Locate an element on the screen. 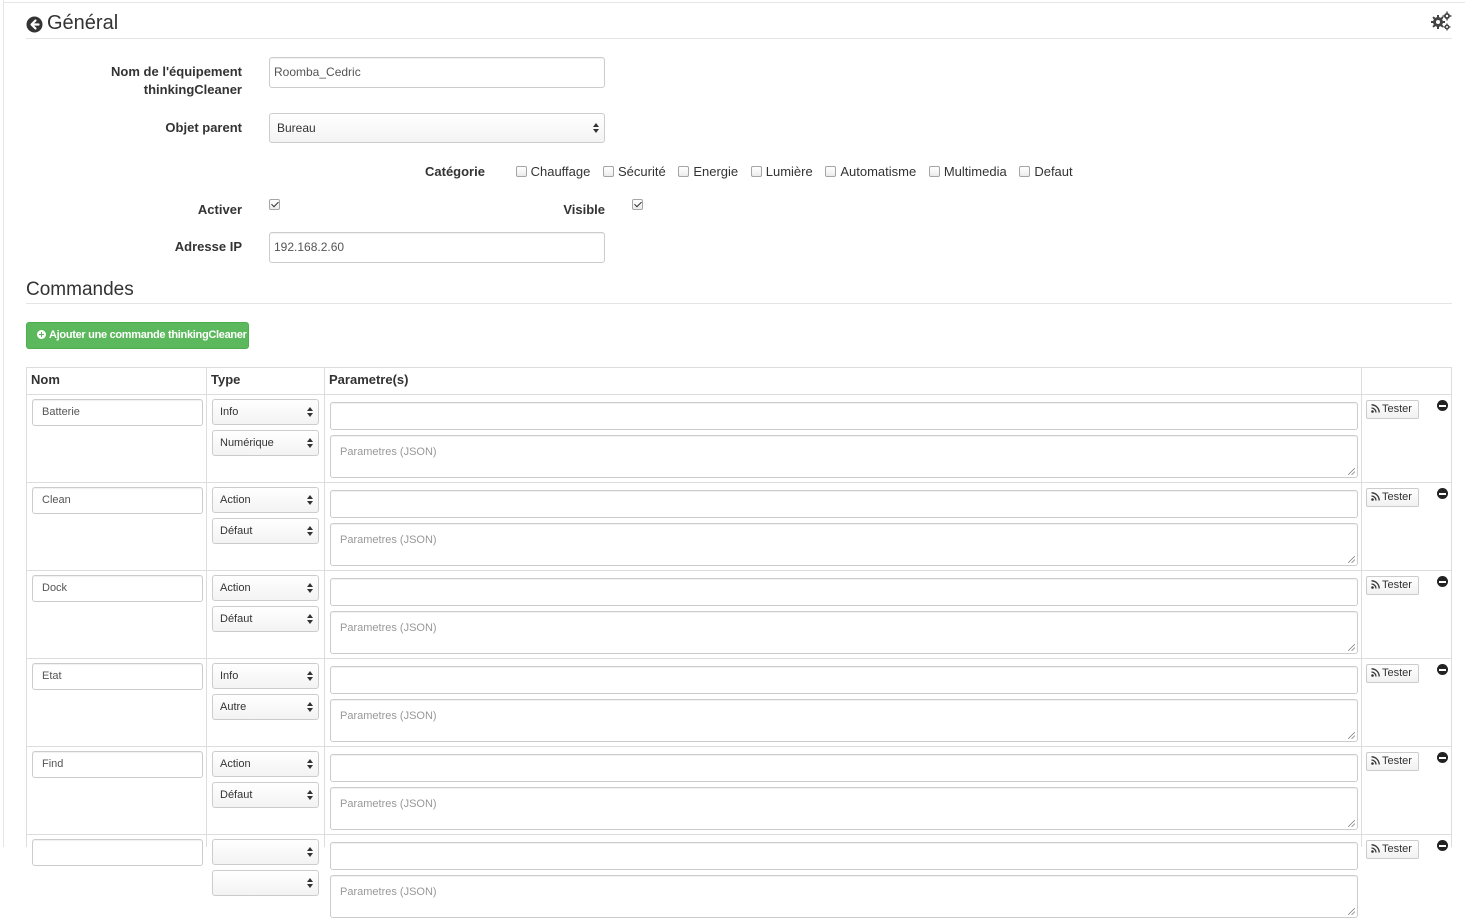  command-name-input: Find is located at coordinates (117, 764).